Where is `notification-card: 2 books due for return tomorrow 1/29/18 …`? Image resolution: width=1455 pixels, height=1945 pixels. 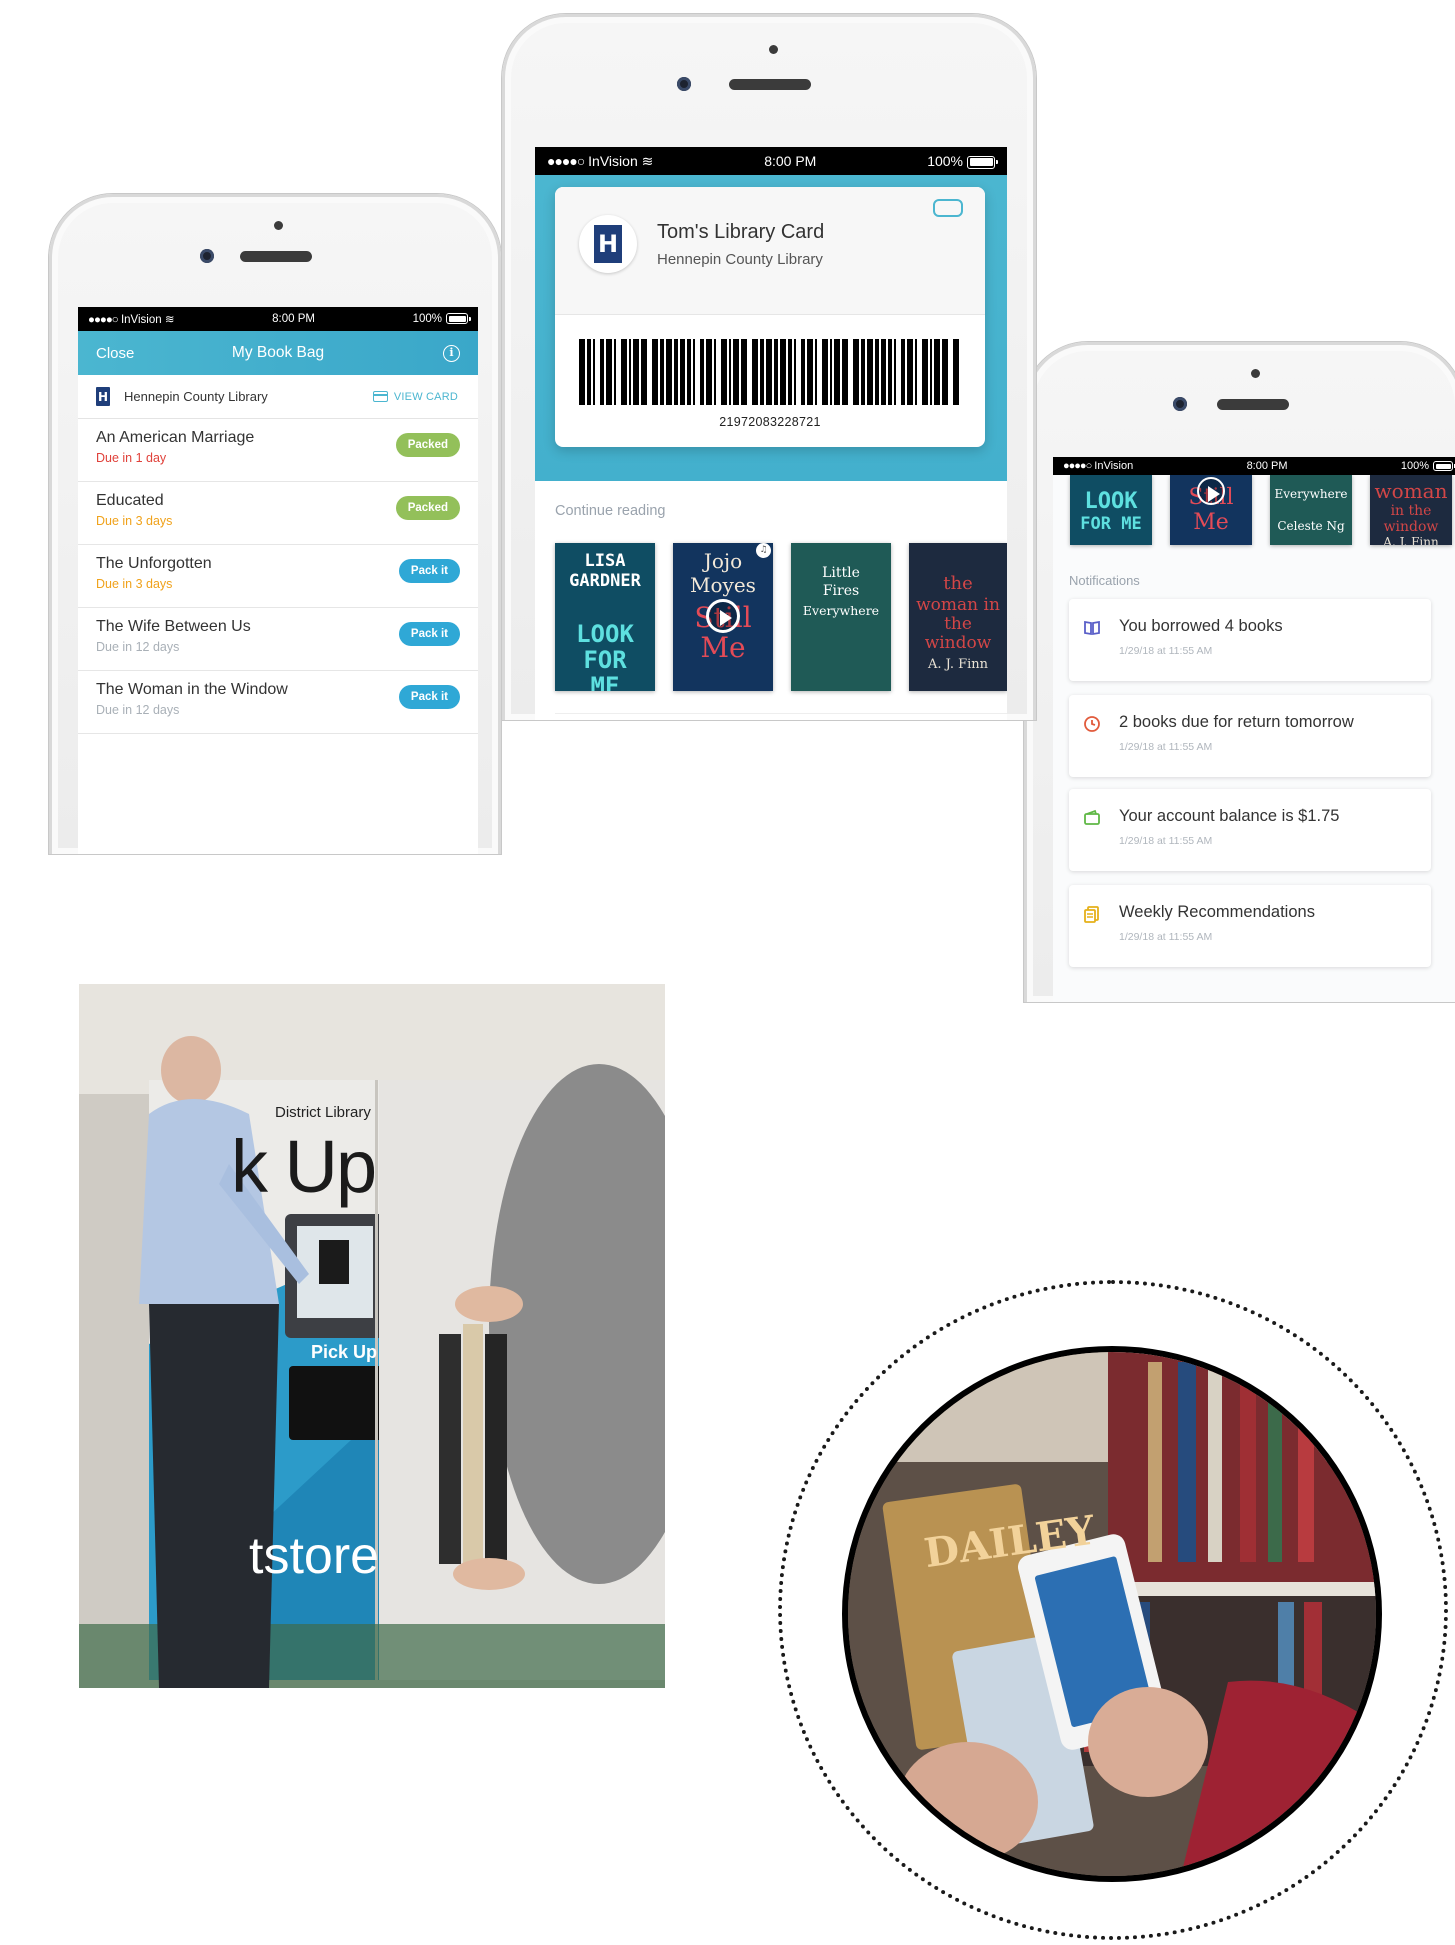 notification-card: 2 books due for return tomorrow 1/29/18 … is located at coordinates (1250, 736).